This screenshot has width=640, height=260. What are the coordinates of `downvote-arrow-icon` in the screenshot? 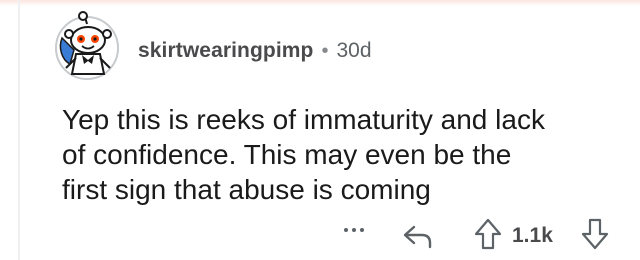 It's located at (595, 234).